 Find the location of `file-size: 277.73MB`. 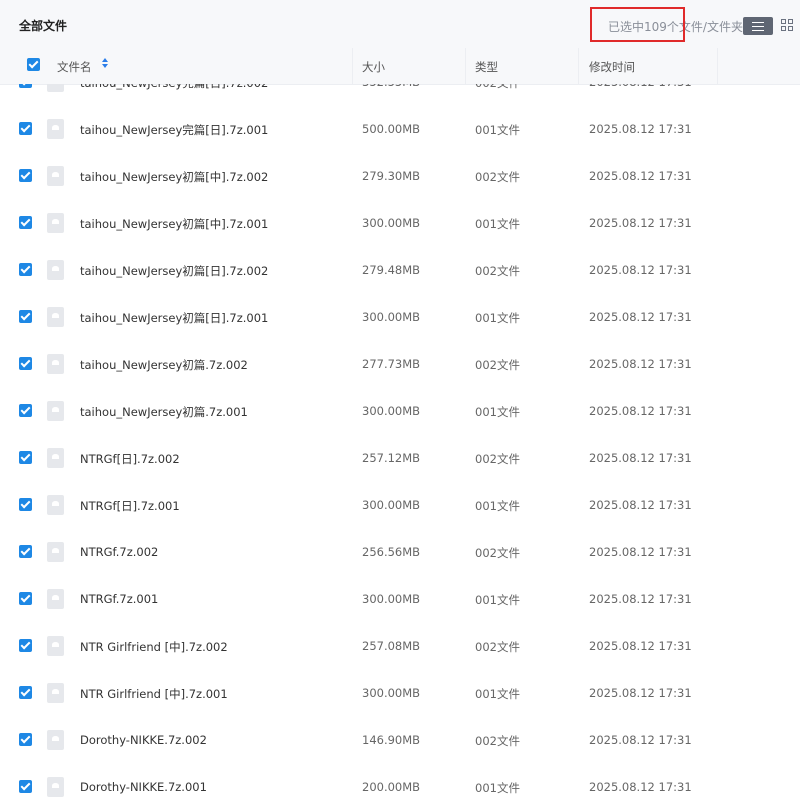

file-size: 277.73MB is located at coordinates (391, 364).